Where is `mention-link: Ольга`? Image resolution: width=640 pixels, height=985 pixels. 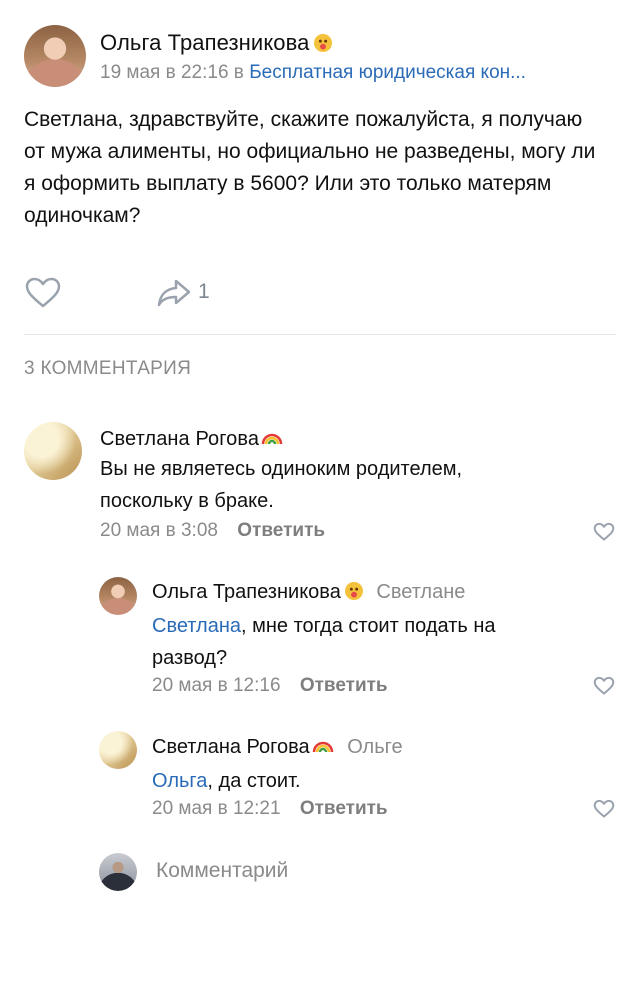 mention-link: Ольга is located at coordinates (179, 781).